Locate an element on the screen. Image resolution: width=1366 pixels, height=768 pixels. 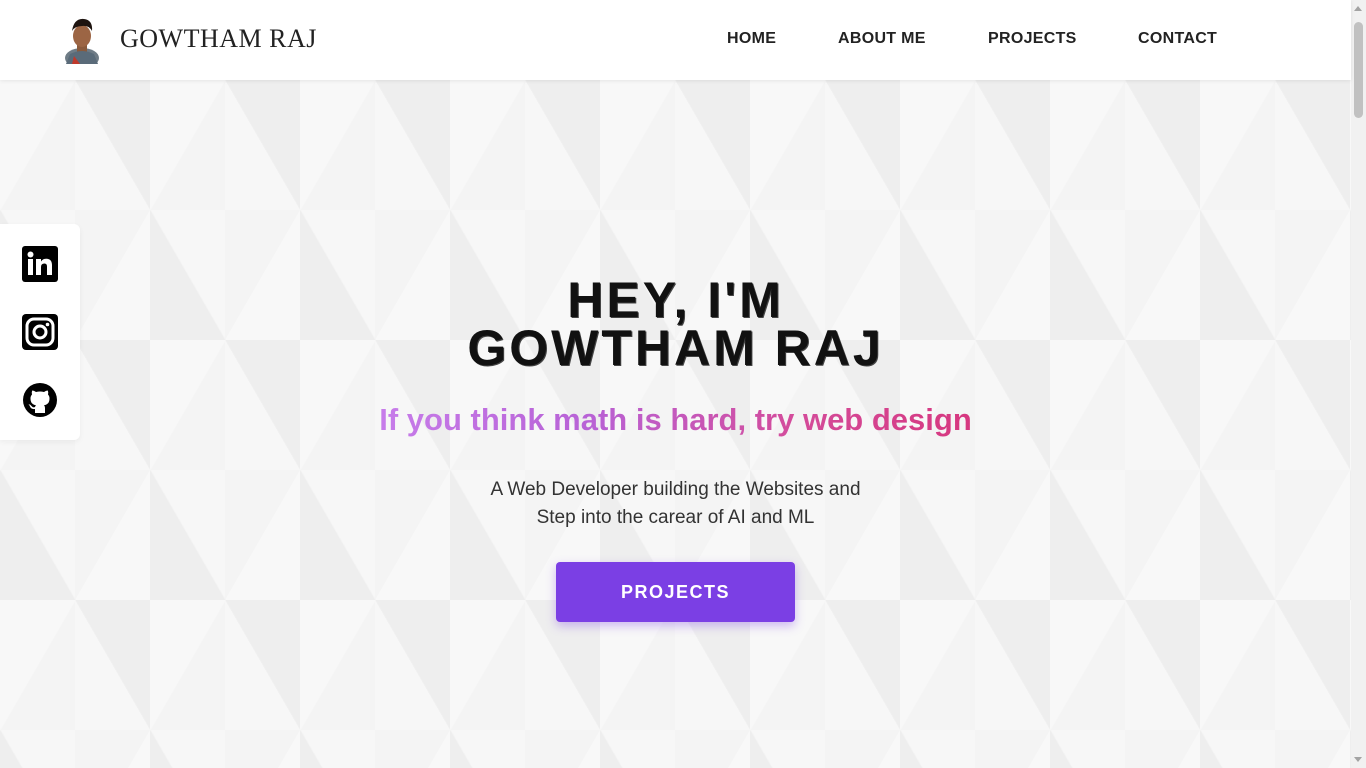
instagram-icon is located at coordinates (40, 332).